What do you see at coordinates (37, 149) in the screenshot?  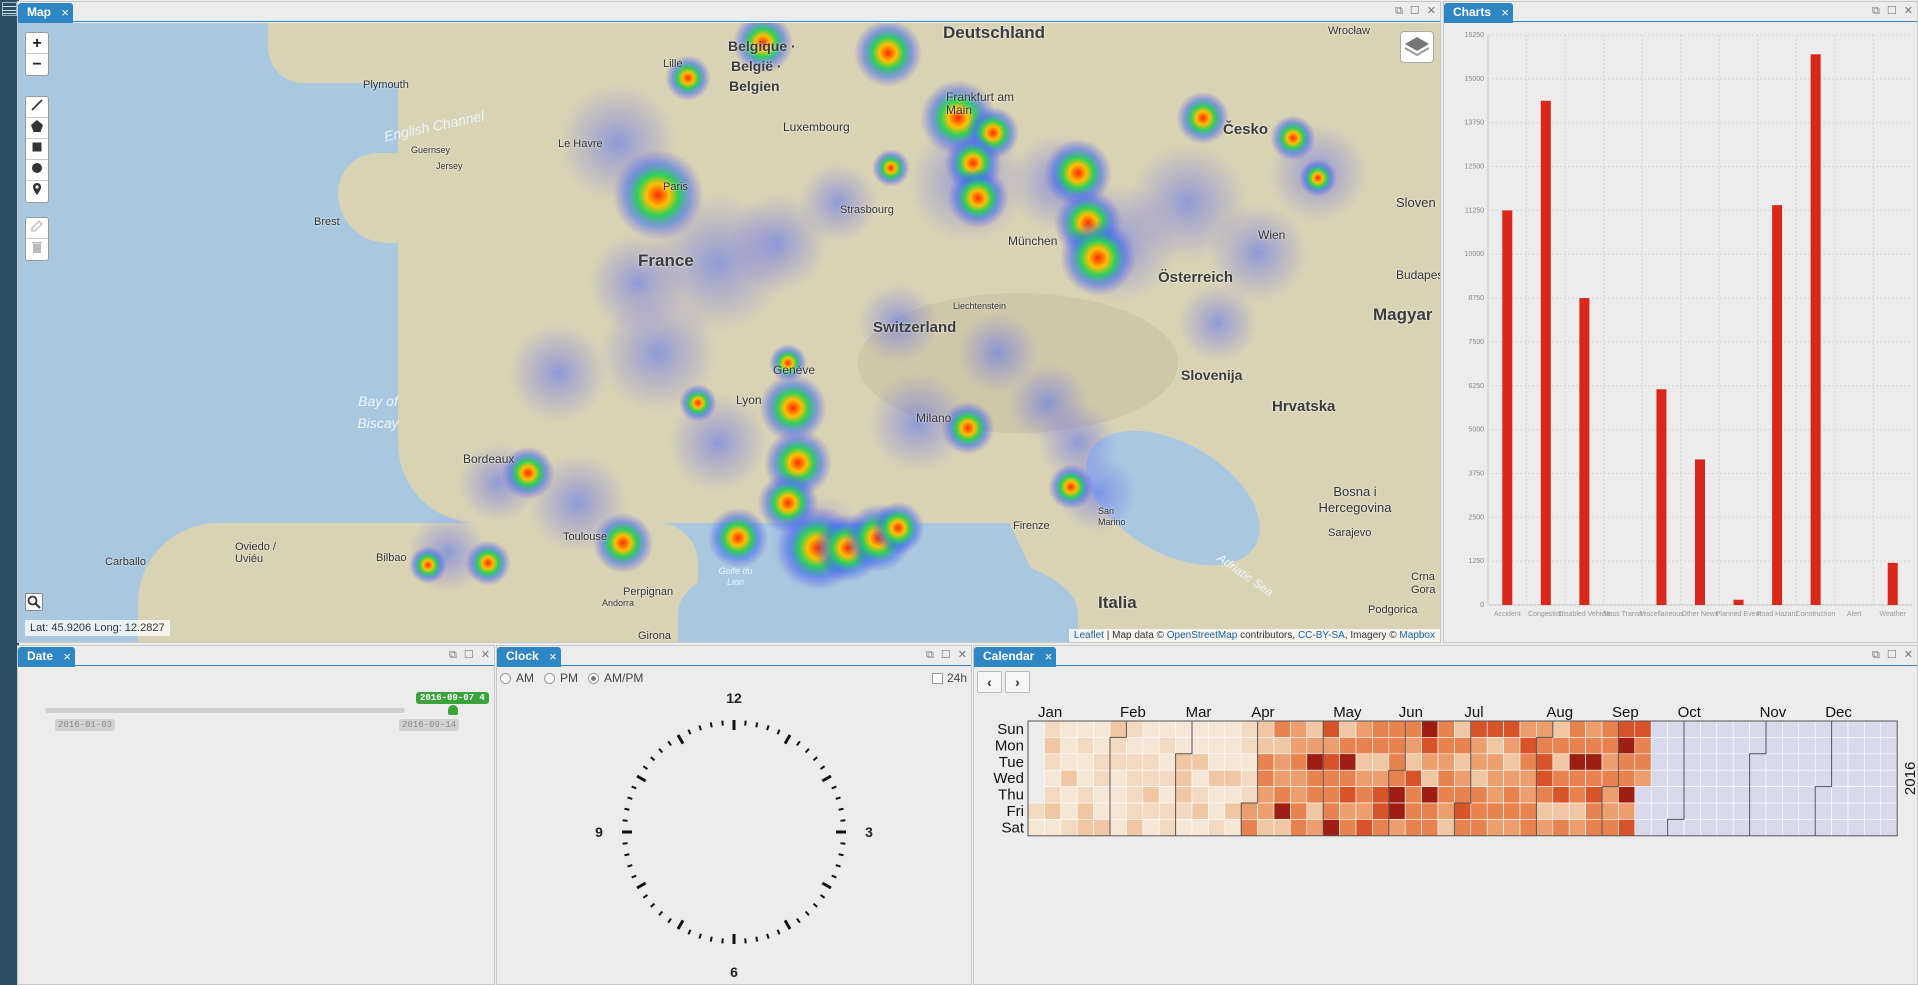 I see `draw-rectangle-icon` at bounding box center [37, 149].